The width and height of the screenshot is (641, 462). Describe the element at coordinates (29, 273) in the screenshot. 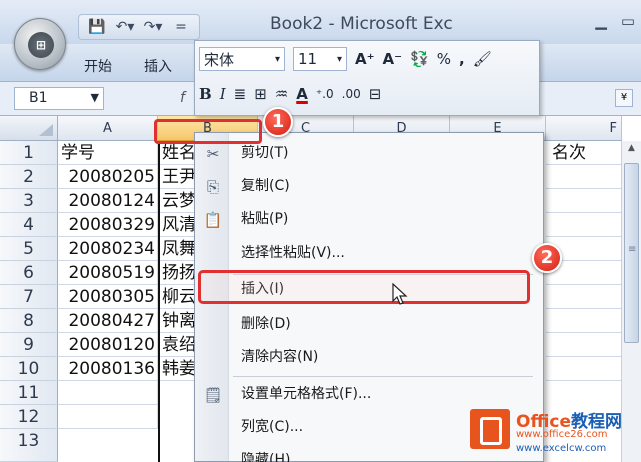

I see `row-header: 6` at that location.